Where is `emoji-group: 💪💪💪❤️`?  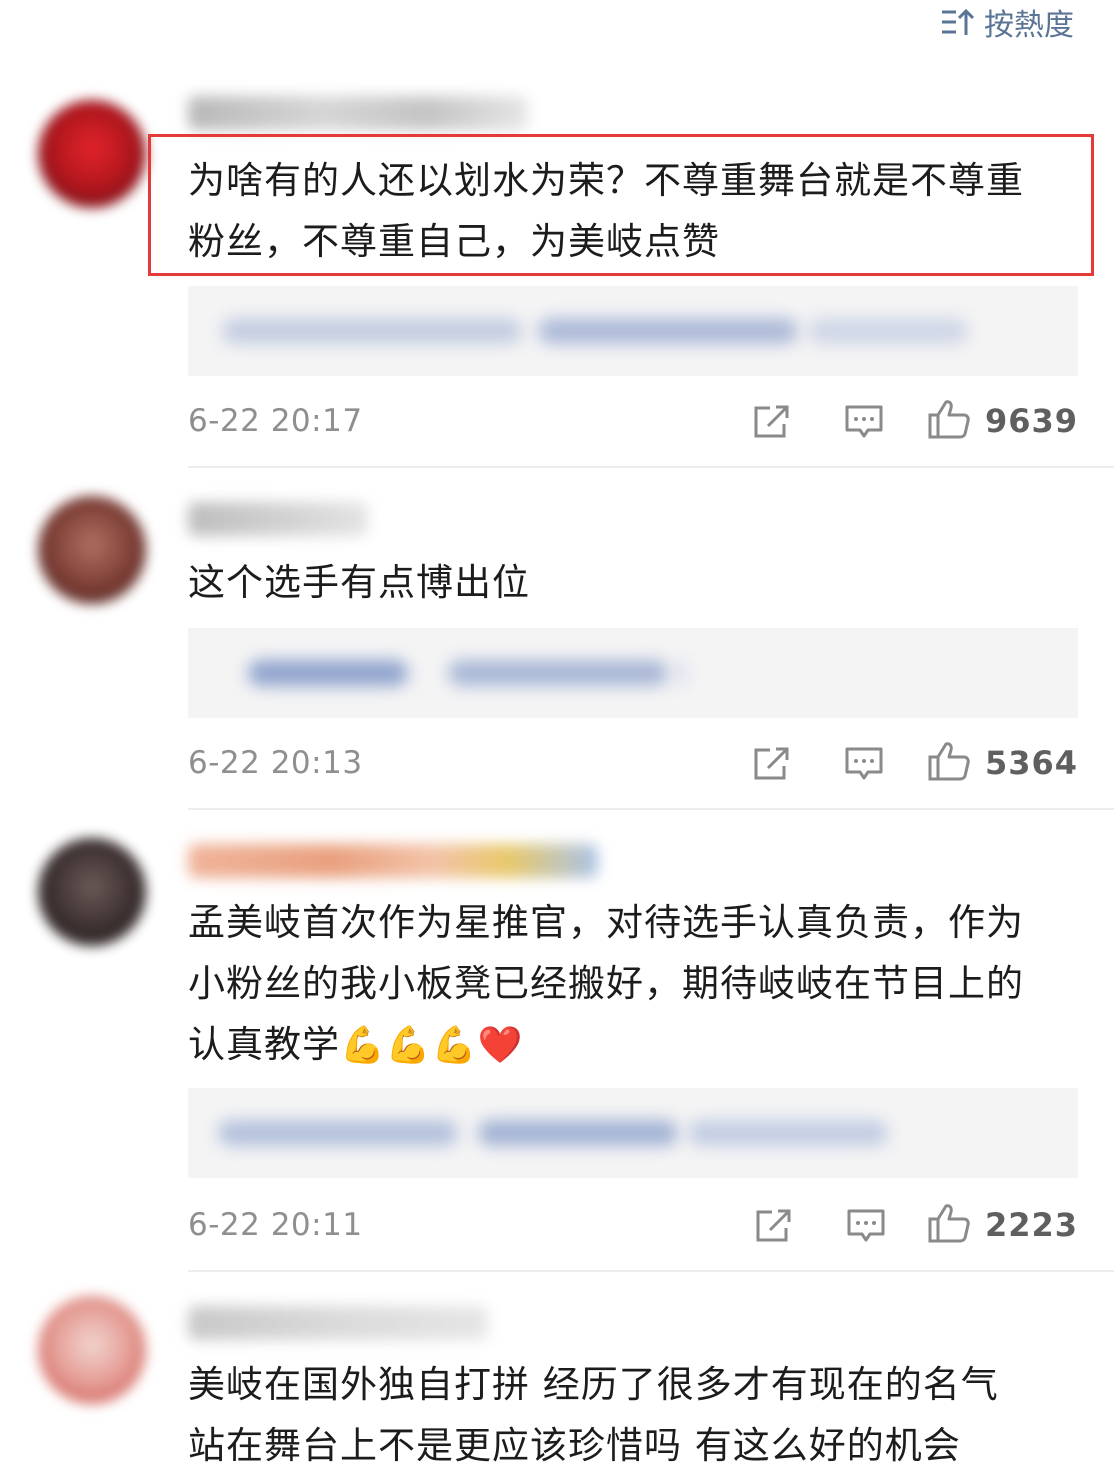
emoji-group: 💪💪💪❤️ is located at coordinates (432, 1045).